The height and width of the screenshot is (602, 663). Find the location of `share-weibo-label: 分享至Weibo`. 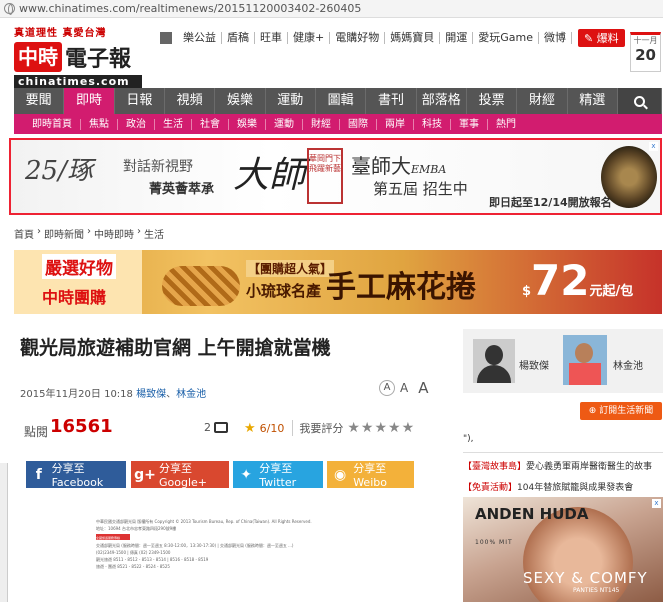

share-weibo-label: 分享至Weibo is located at coordinates (370, 475).